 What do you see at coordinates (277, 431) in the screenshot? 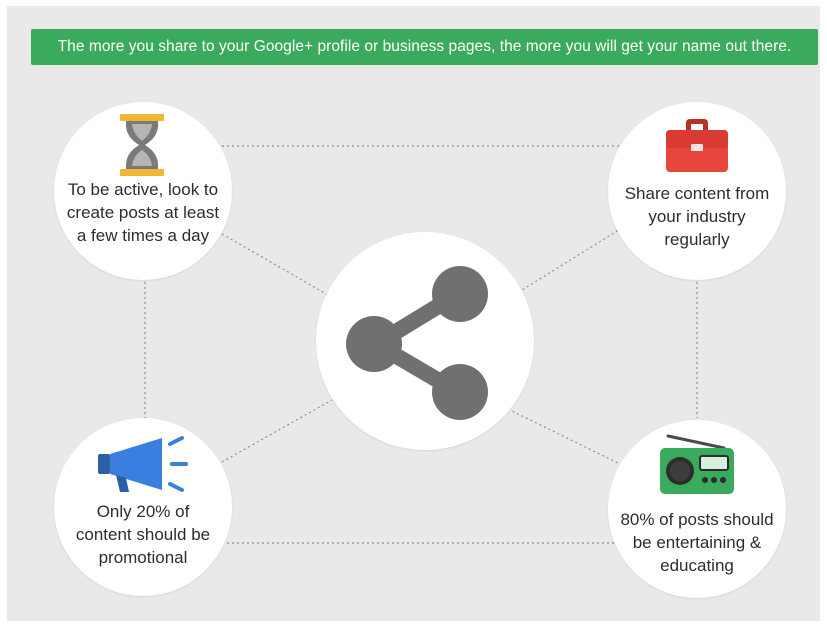
I see `connector-diag-bottom-left` at bounding box center [277, 431].